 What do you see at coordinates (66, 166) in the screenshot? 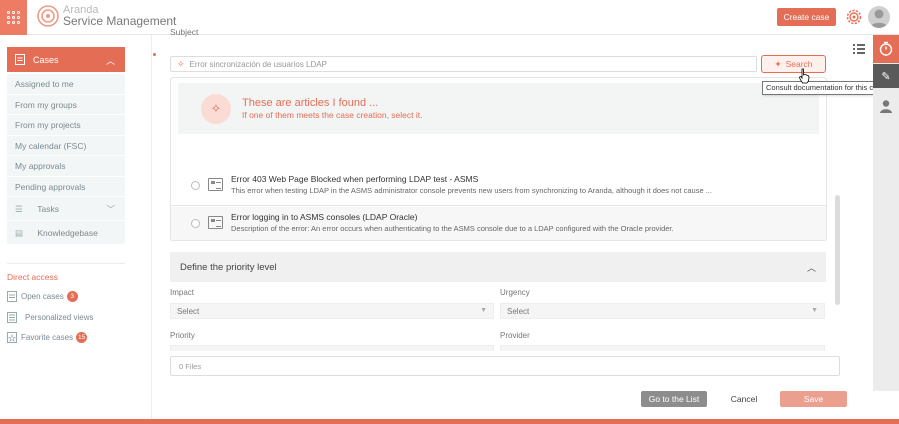
I see `sidebar-item-my-approvals: My approvals` at bounding box center [66, 166].